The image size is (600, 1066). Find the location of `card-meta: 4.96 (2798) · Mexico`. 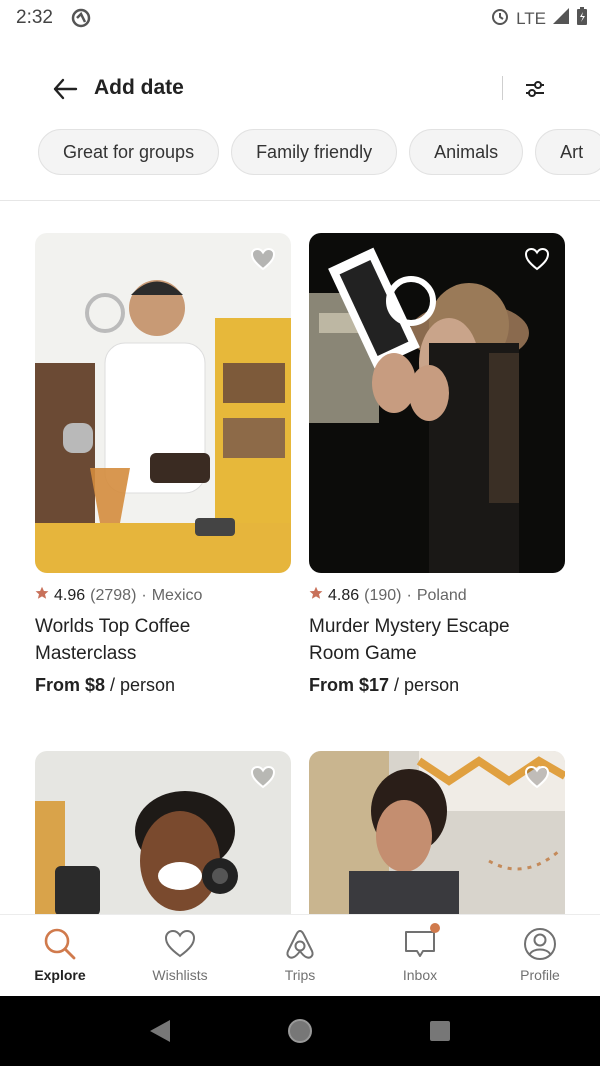

card-meta: 4.96 (2798) · Mexico is located at coordinates (163, 595).